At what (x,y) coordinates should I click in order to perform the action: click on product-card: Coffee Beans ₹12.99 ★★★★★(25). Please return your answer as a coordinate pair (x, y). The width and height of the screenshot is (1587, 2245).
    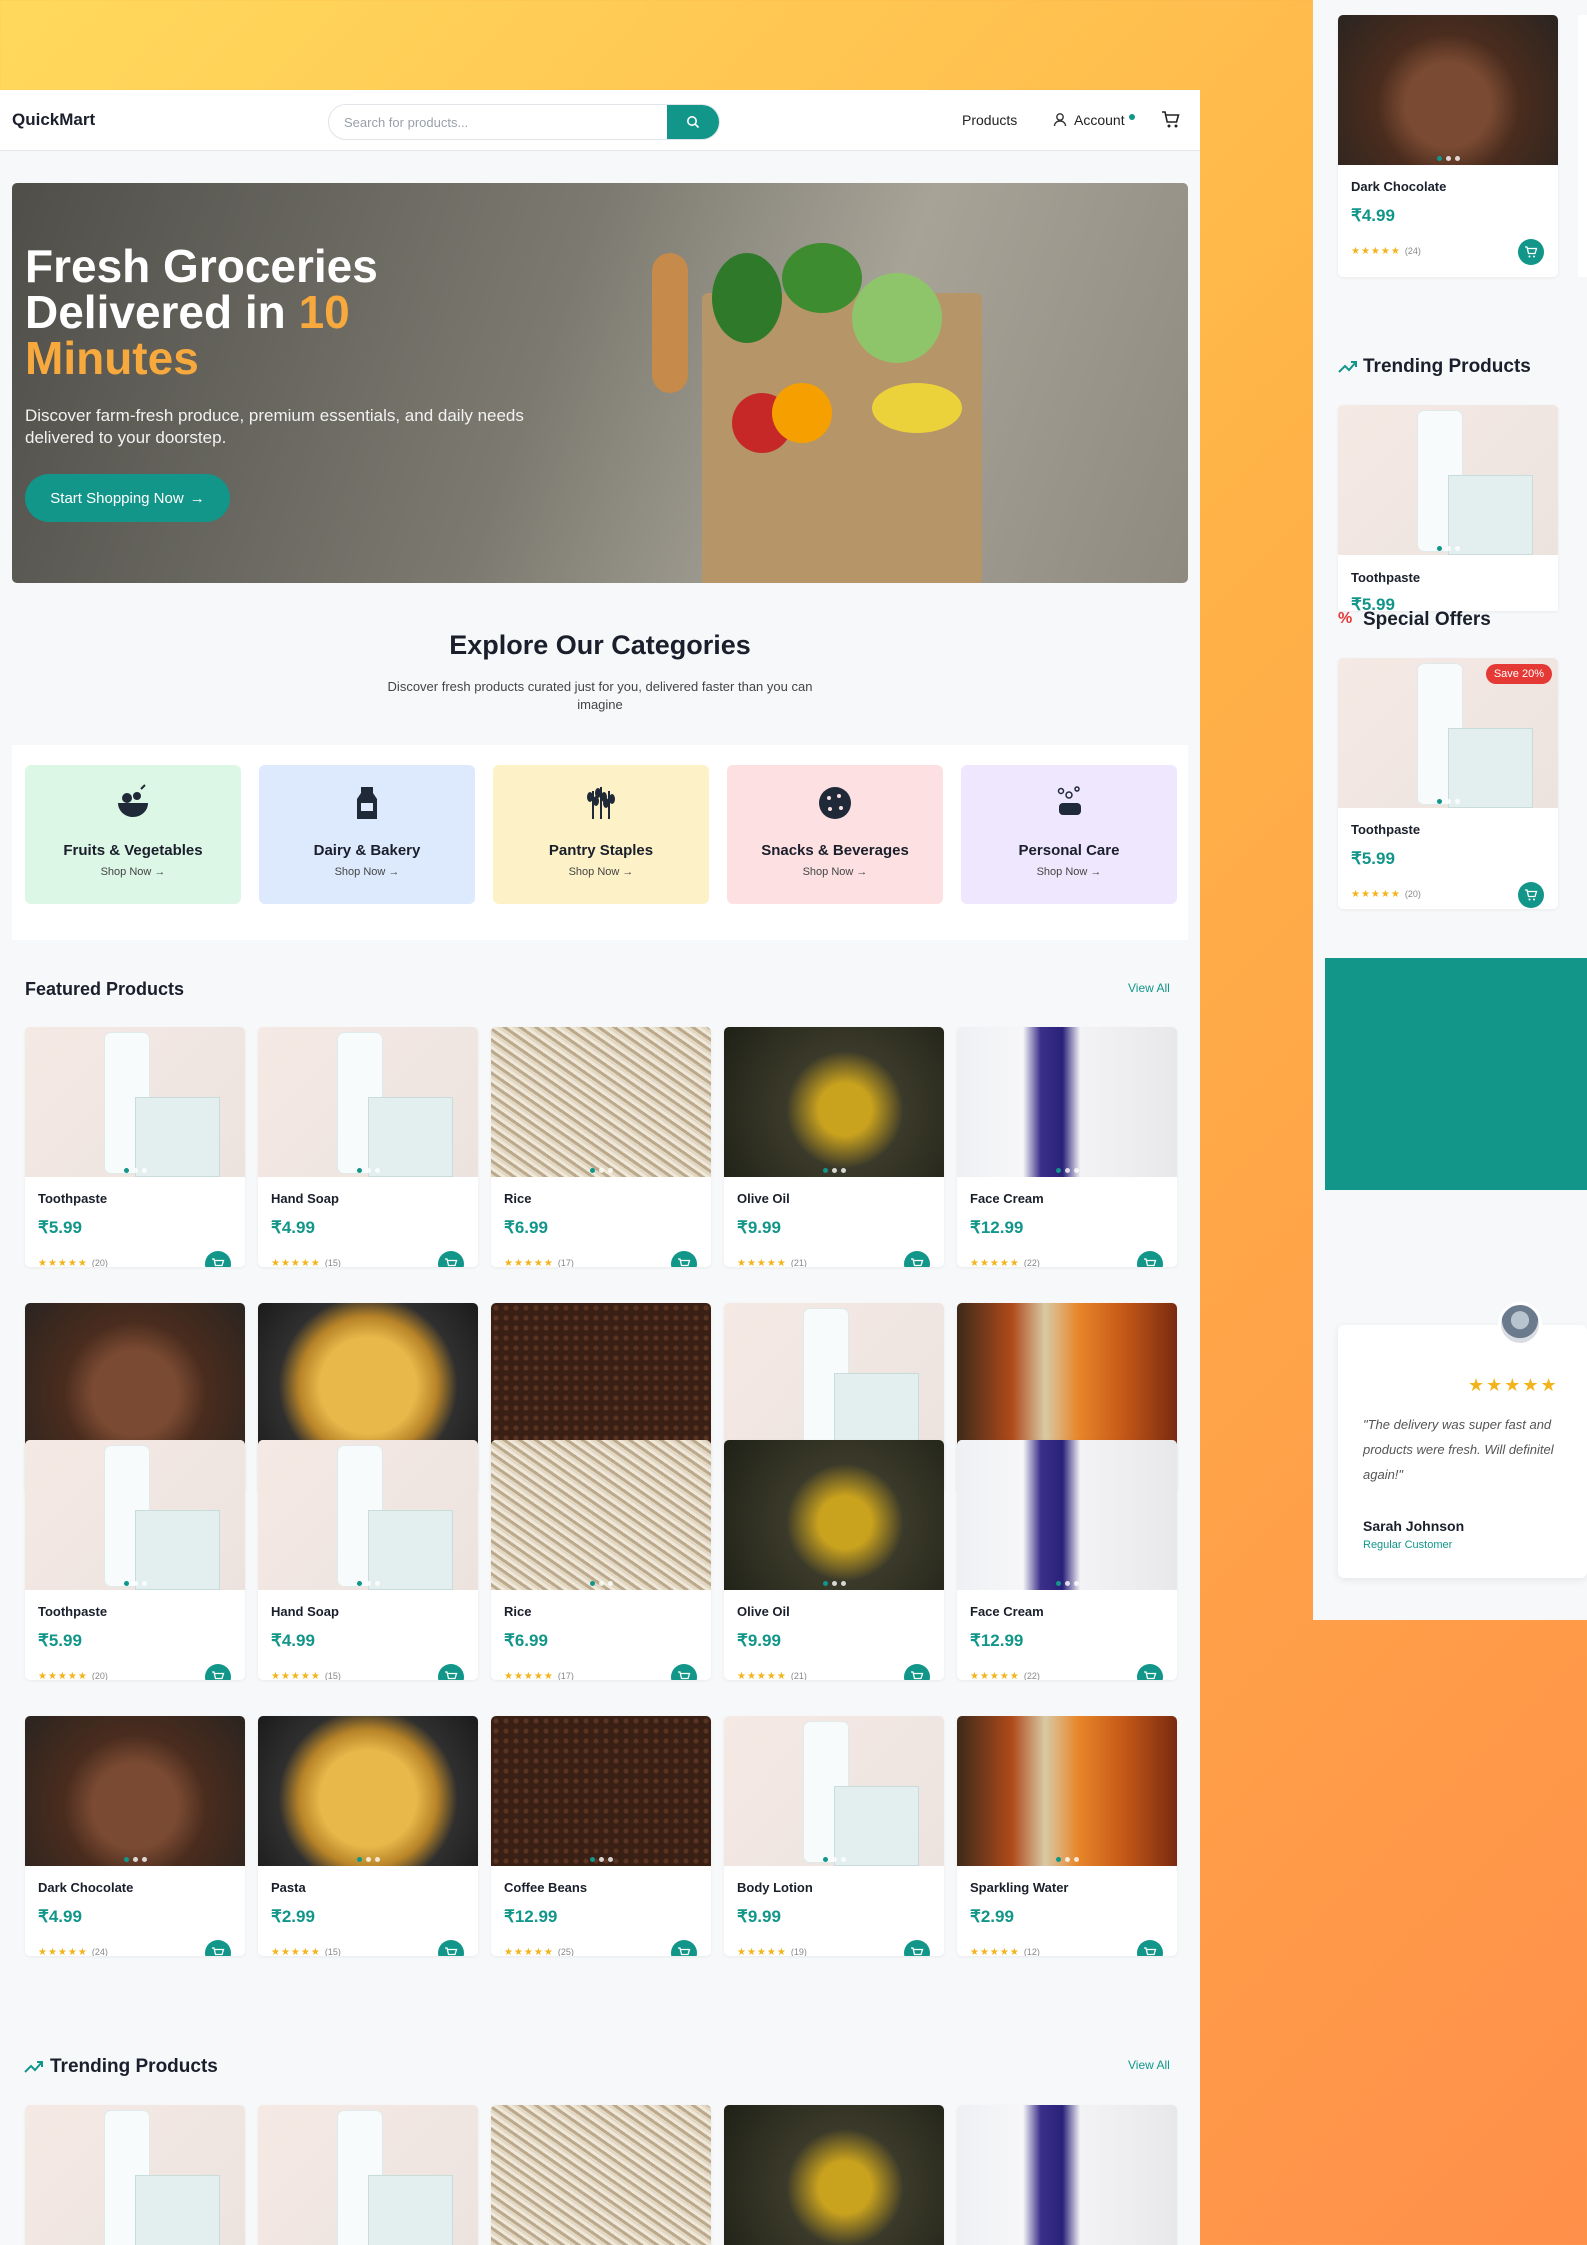
    Looking at the image, I should click on (601, 1836).